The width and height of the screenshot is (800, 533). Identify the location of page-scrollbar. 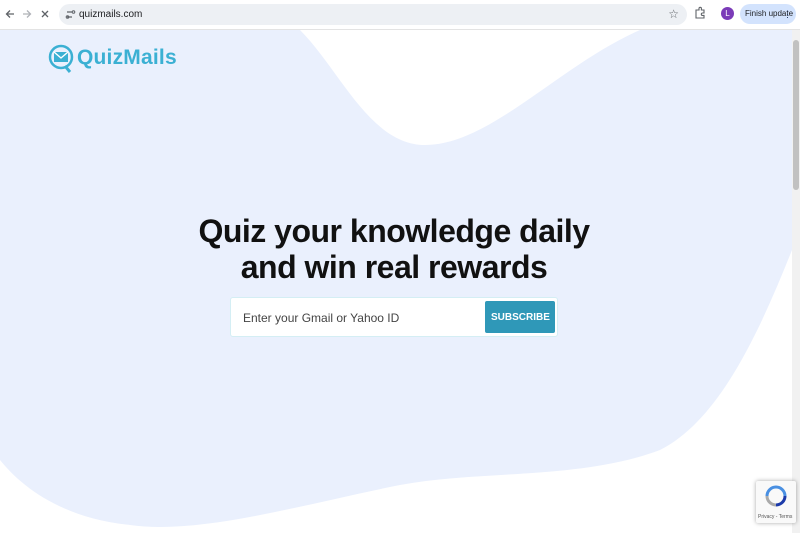
(796, 281).